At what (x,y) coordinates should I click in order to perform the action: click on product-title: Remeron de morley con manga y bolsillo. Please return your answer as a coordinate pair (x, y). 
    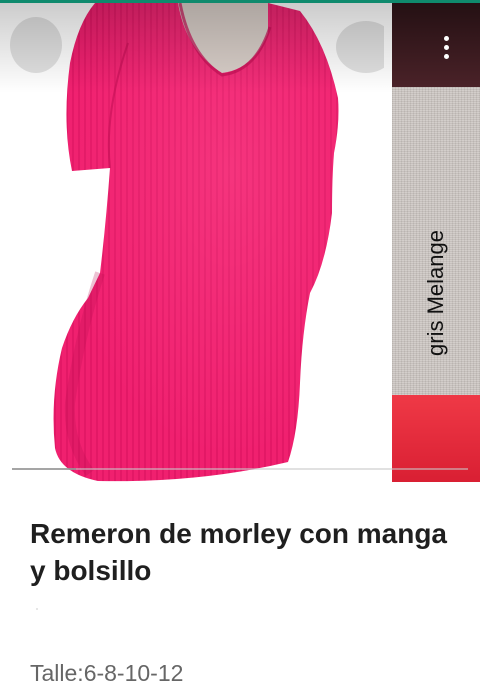
    Looking at the image, I should click on (239, 552).